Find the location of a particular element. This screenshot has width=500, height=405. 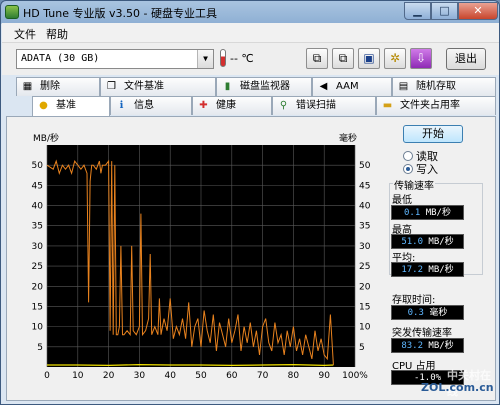

tab-label: 基准 is located at coordinates (66, 105).